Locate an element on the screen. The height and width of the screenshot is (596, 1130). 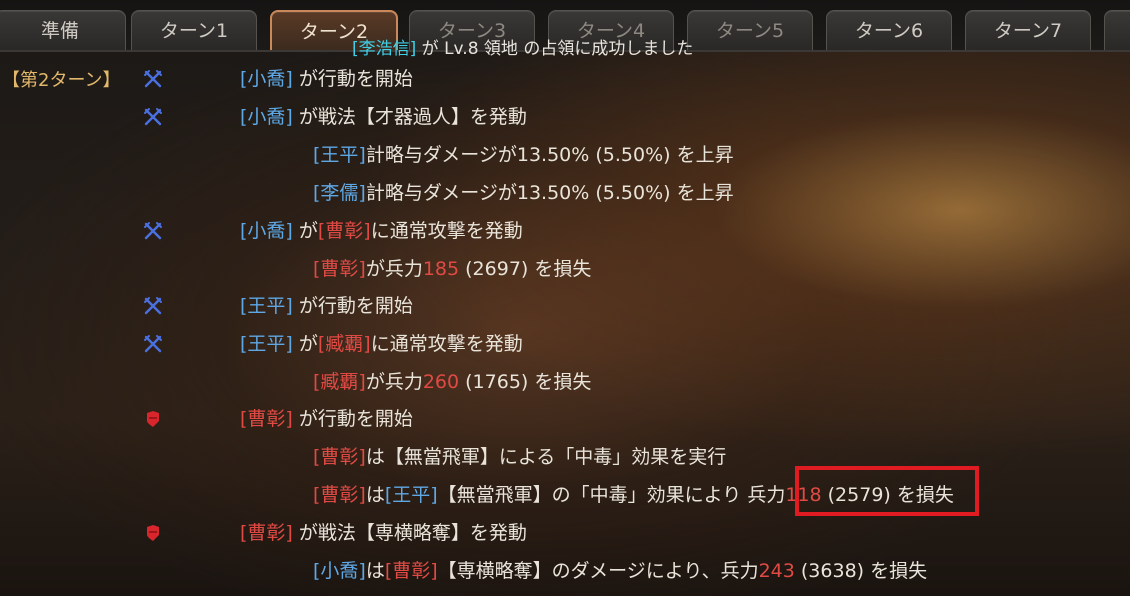
log-entry: [臧覇]が兵力260 (1765) を損失 is located at coordinates (452, 382).